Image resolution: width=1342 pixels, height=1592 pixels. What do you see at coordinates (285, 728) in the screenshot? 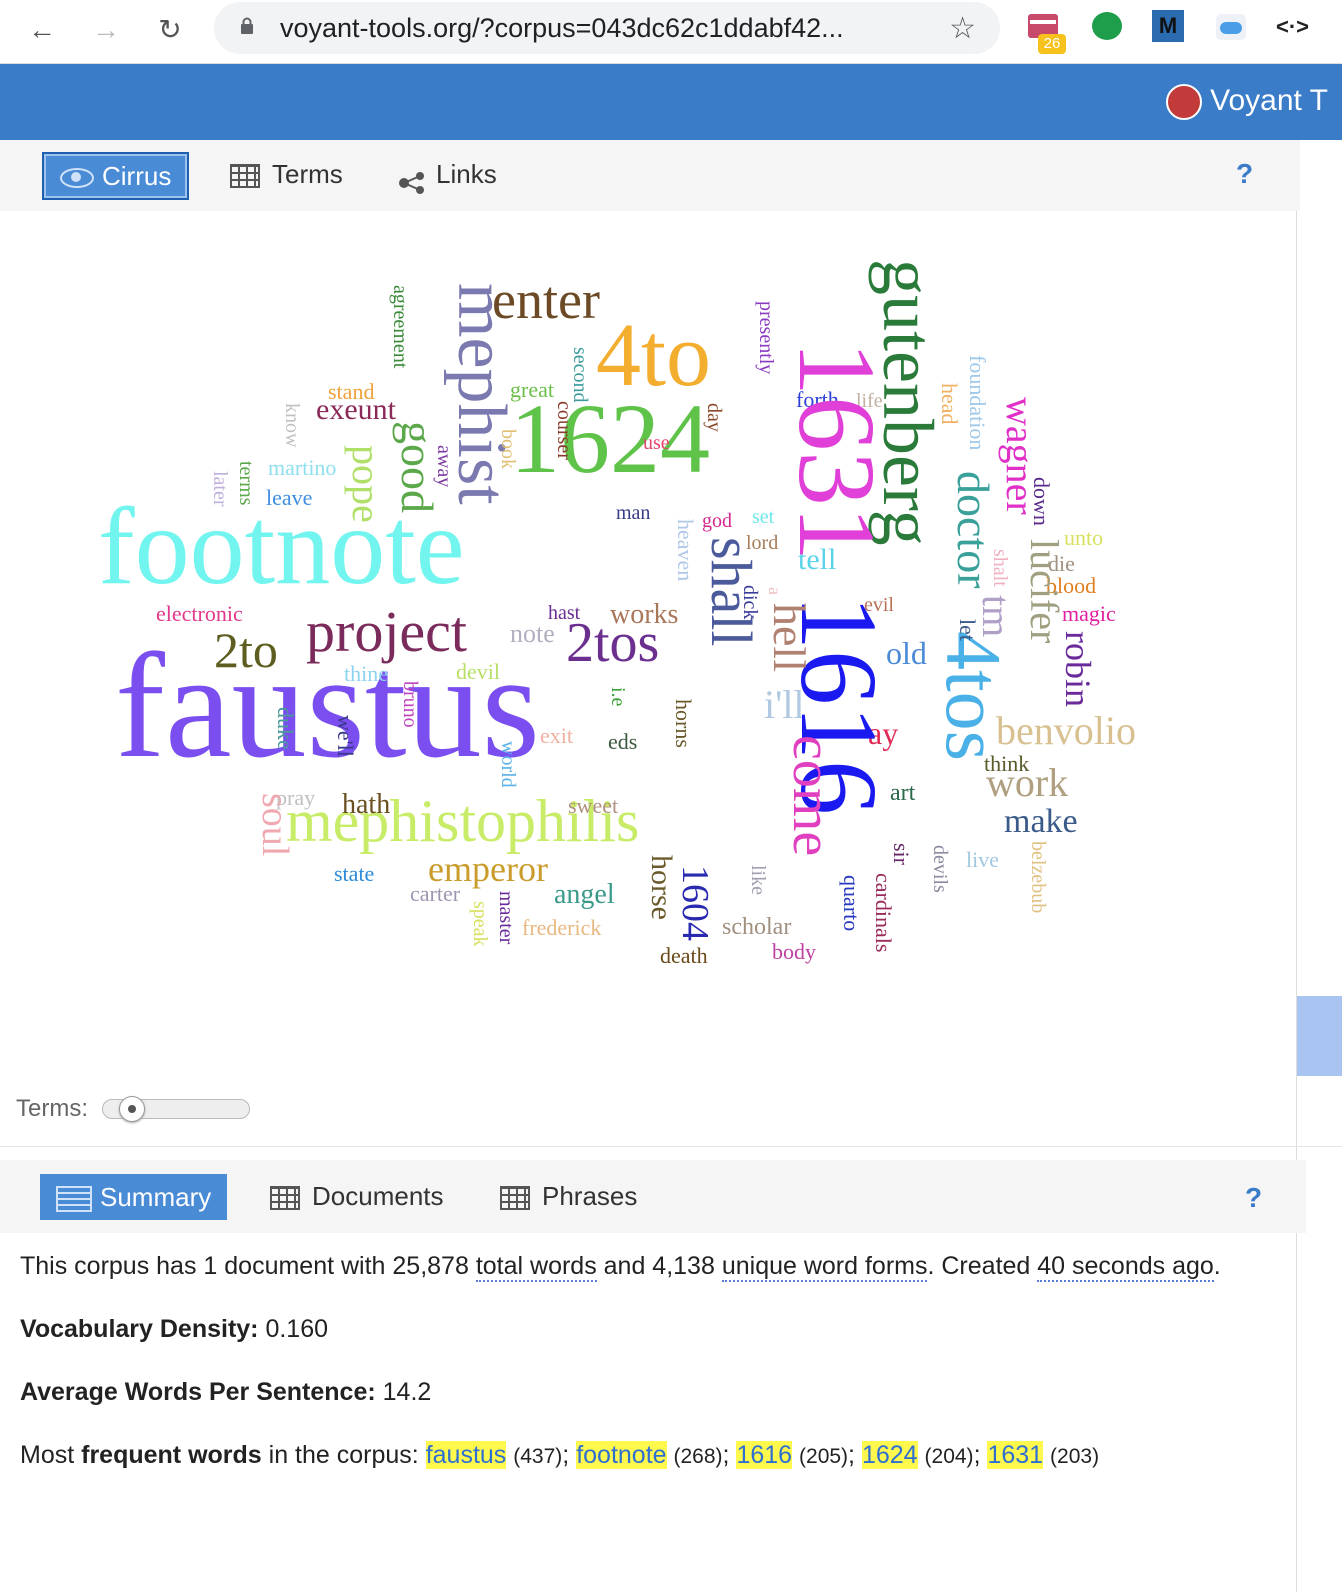
I see `cloud-word: duke` at bounding box center [285, 728].